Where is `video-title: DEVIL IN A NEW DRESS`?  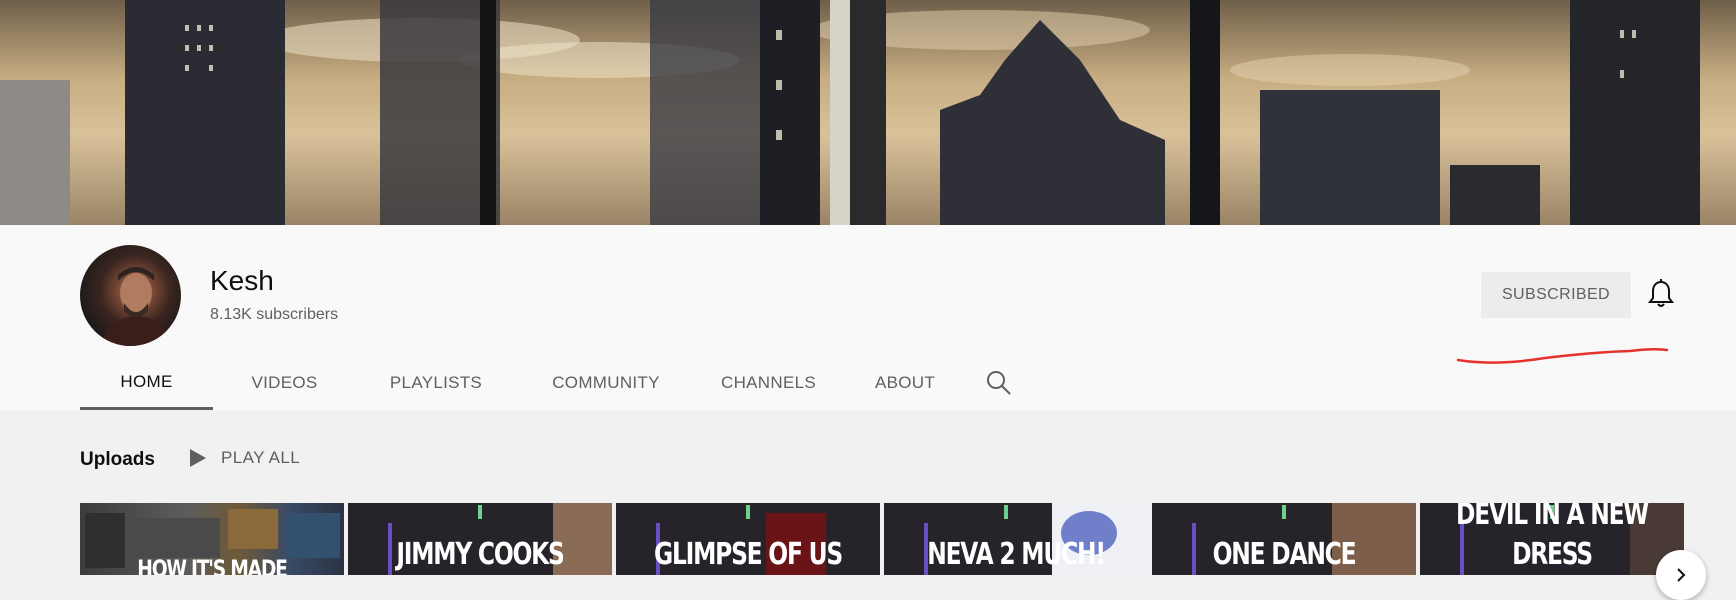
video-title: DEVIL IN A NEW DRESS is located at coordinates (1552, 537).